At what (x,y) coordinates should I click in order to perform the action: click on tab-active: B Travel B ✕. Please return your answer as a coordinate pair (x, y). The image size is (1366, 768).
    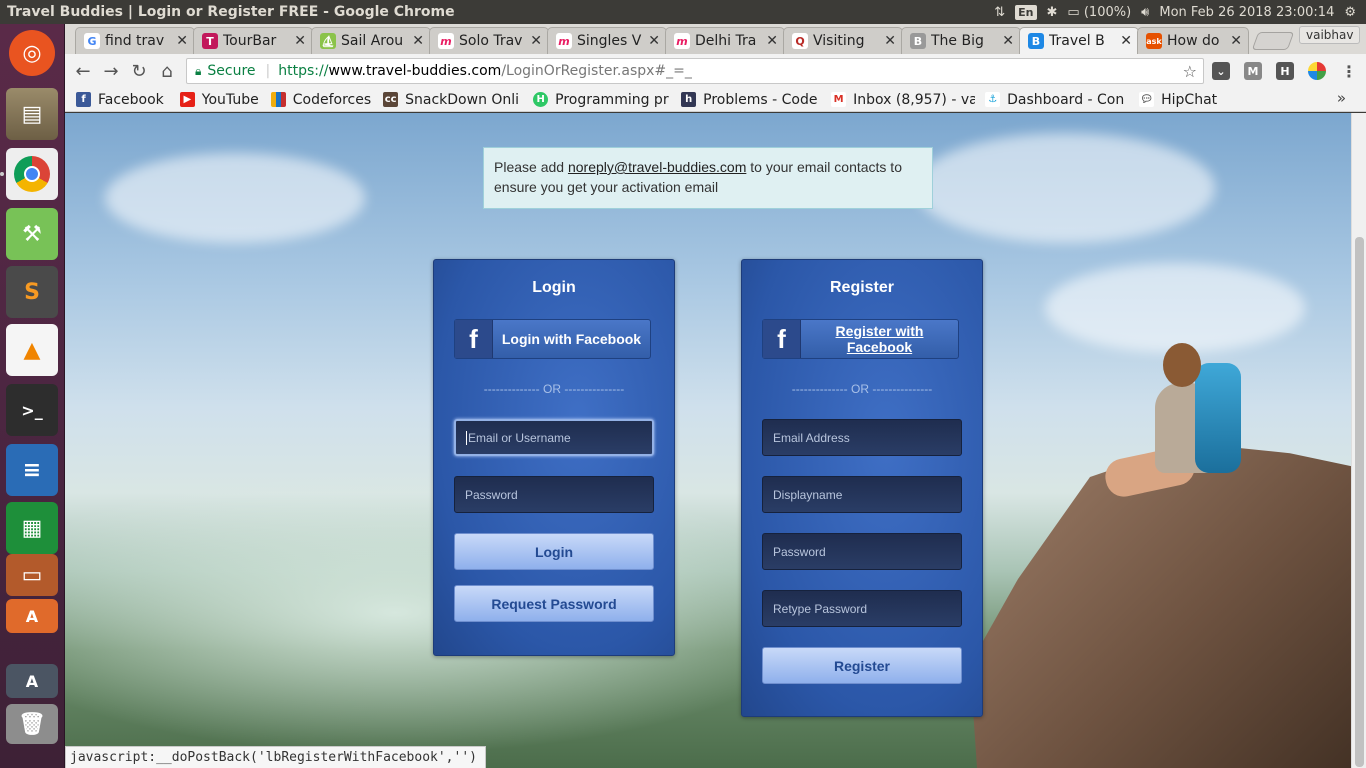
    Looking at the image, I should click on (1079, 40).